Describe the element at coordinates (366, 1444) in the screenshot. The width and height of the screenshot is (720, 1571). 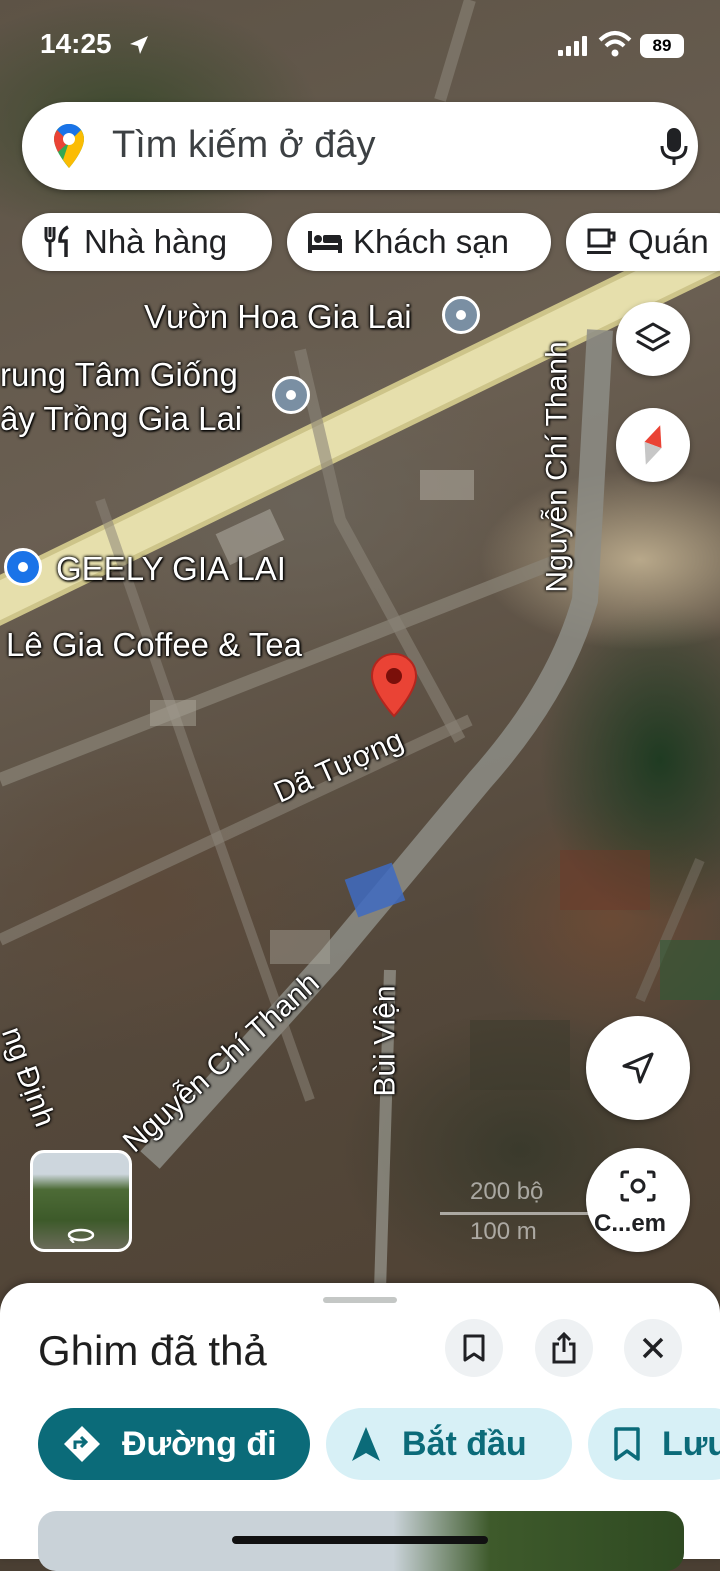
I see `navigation-start-icon` at that location.